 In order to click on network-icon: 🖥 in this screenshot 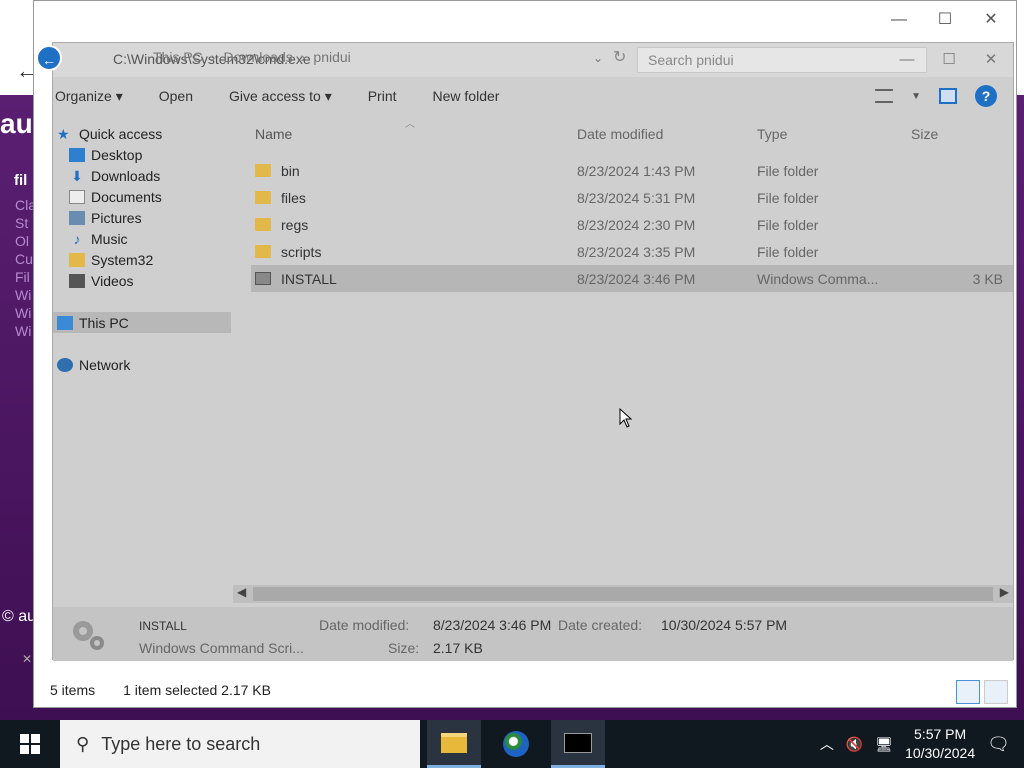, I will do `click(884, 744)`.